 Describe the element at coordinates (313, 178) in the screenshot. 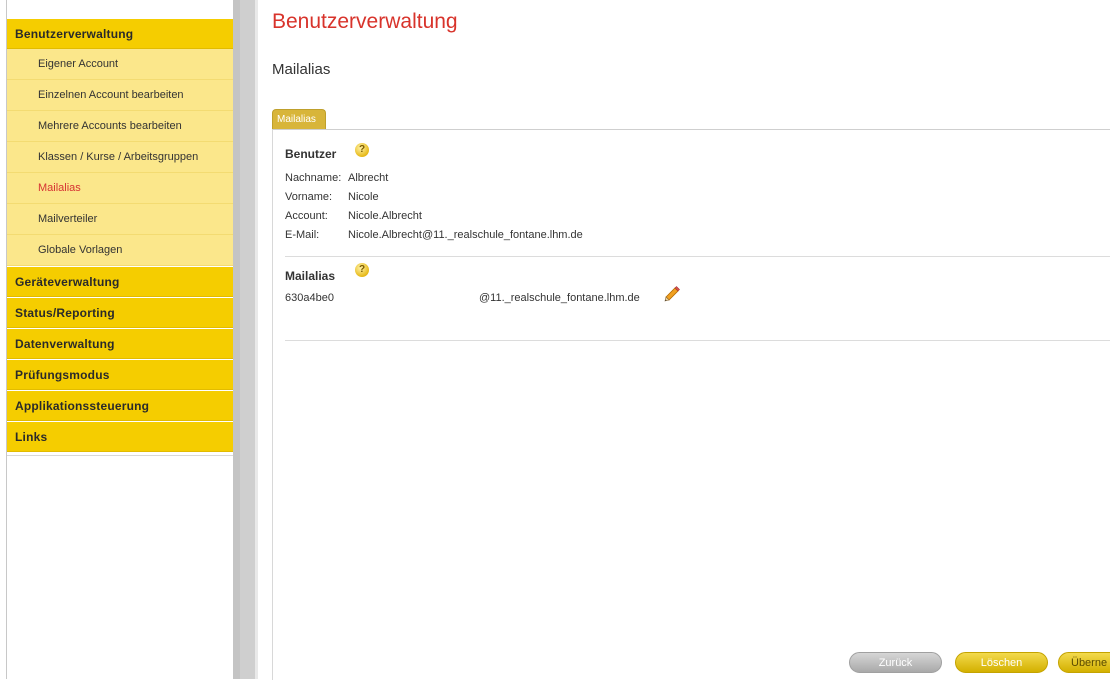

I see `label-nachname: Nachname:` at that location.